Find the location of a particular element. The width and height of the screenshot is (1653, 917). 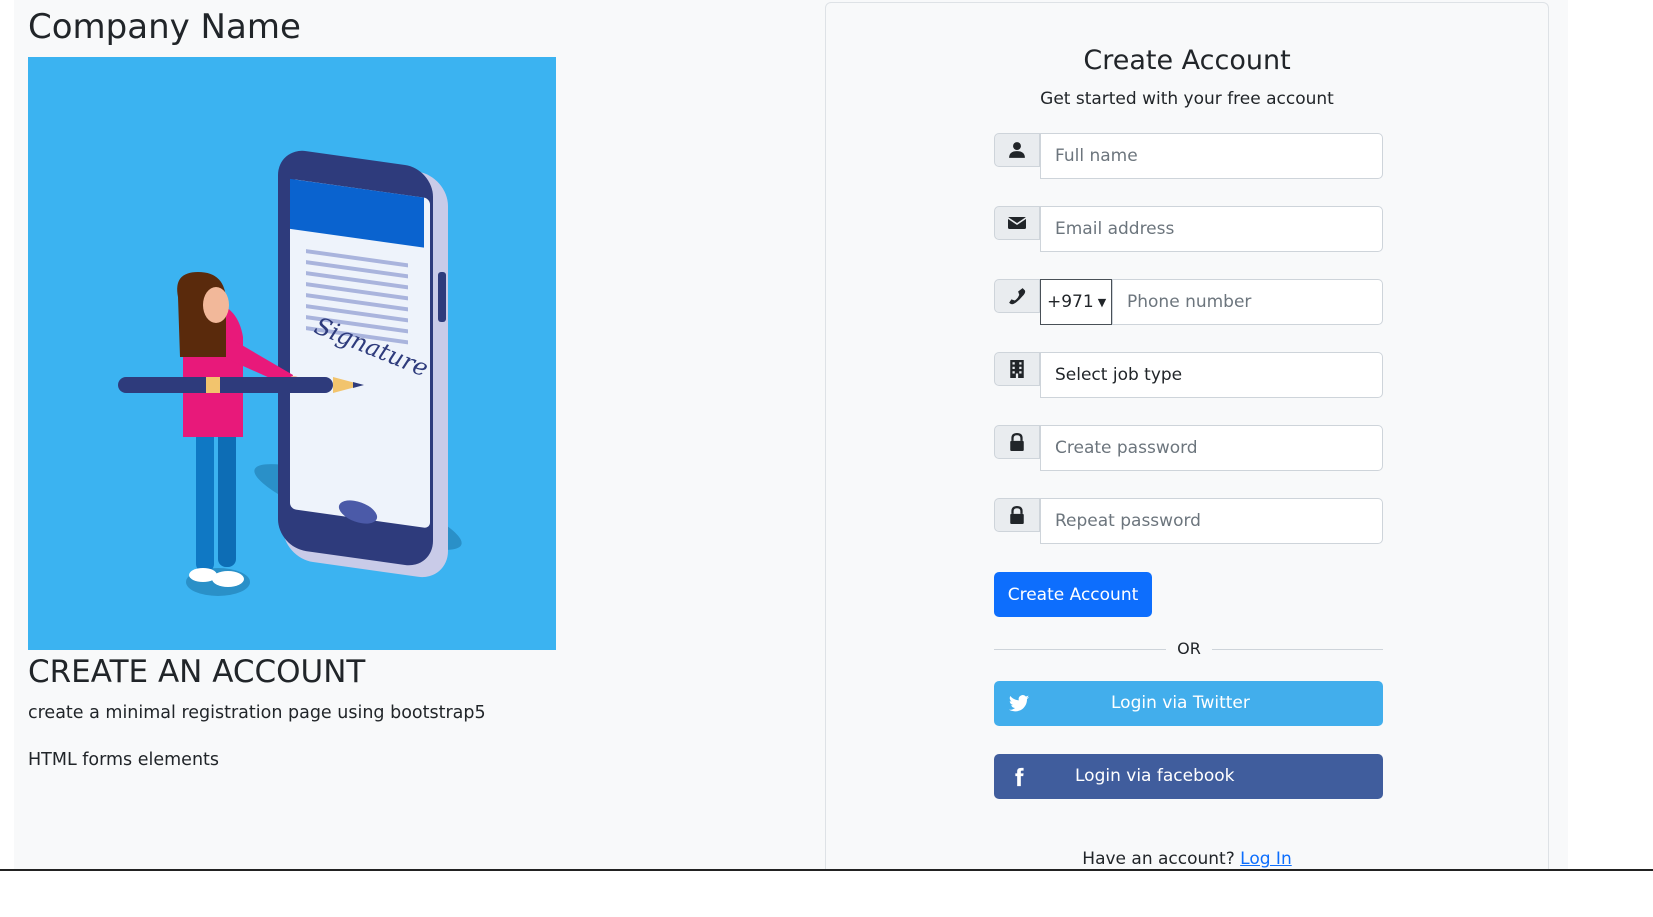

repeat-password-input is located at coordinates (1211, 521).